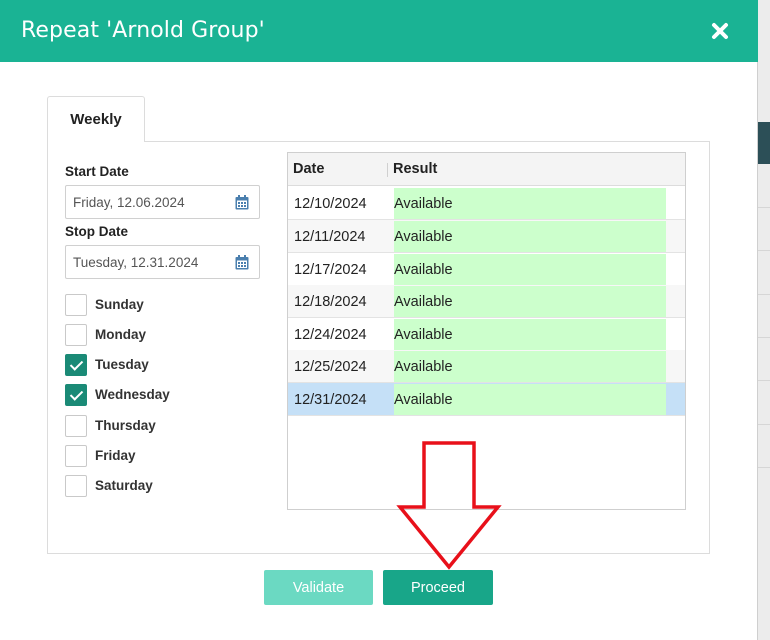 This screenshot has width=770, height=640. What do you see at coordinates (125, 425) in the screenshot?
I see `day-label: Thursday` at bounding box center [125, 425].